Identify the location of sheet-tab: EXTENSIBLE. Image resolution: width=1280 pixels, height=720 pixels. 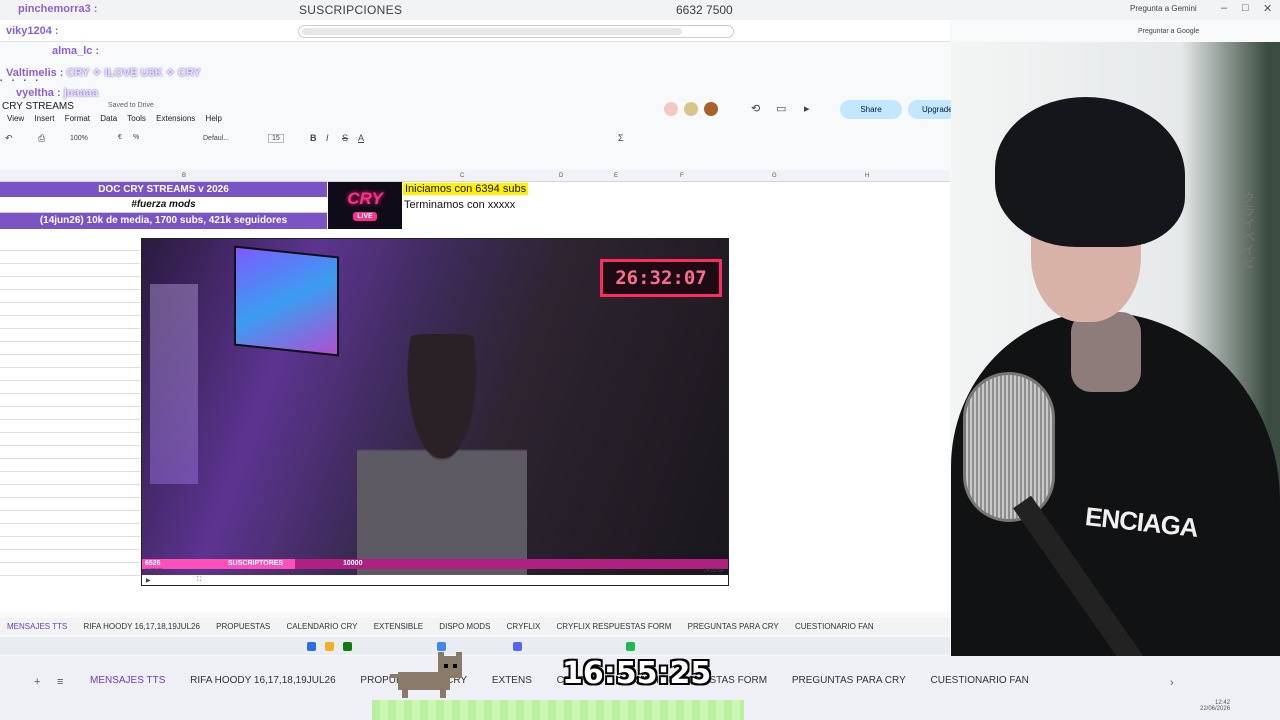
(398, 626).